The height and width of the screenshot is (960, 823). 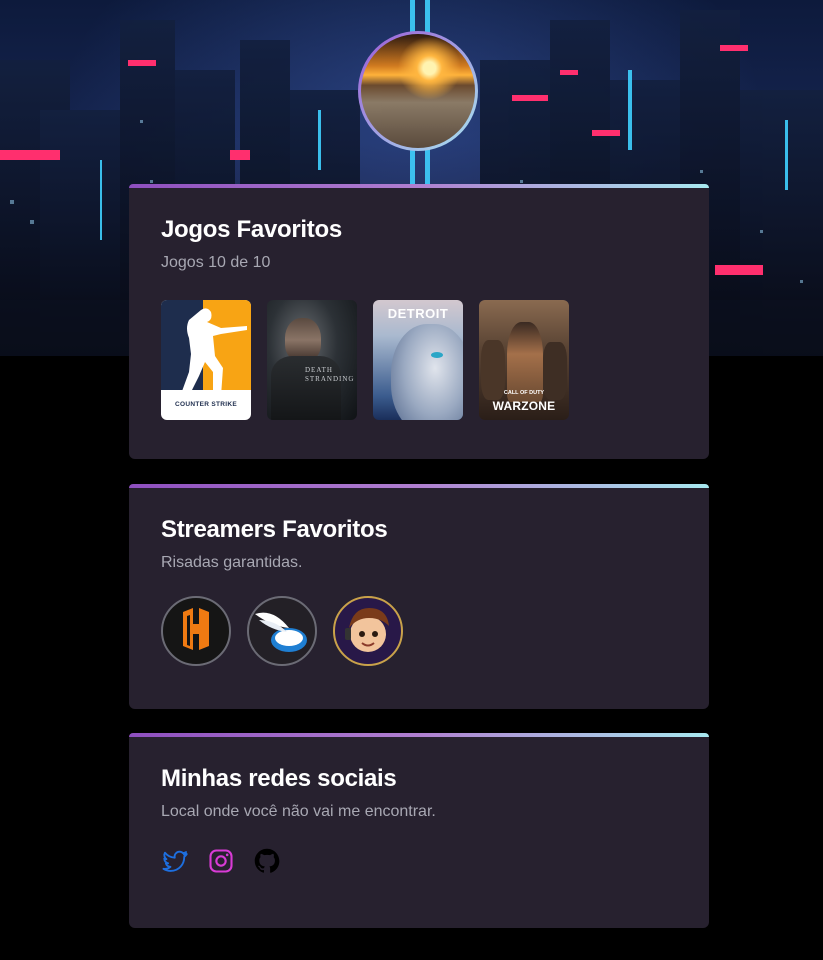 What do you see at coordinates (216, 262) in the screenshot?
I see `games-card-subtitle: Jogos 10 de 10` at bounding box center [216, 262].